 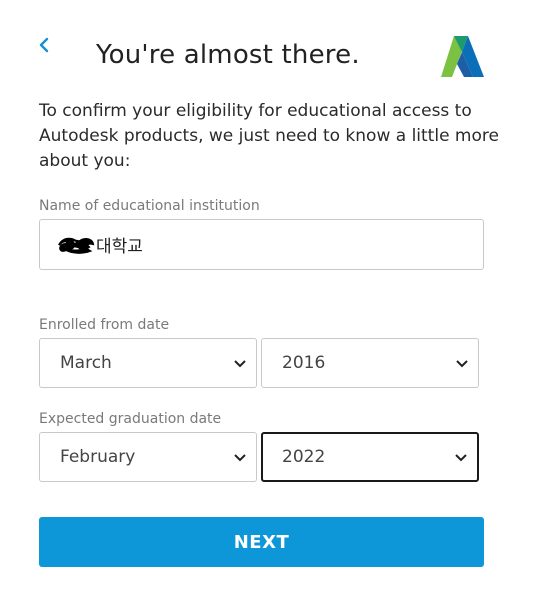 What do you see at coordinates (228, 55) in the screenshot?
I see `page-title: You're almost there.` at bounding box center [228, 55].